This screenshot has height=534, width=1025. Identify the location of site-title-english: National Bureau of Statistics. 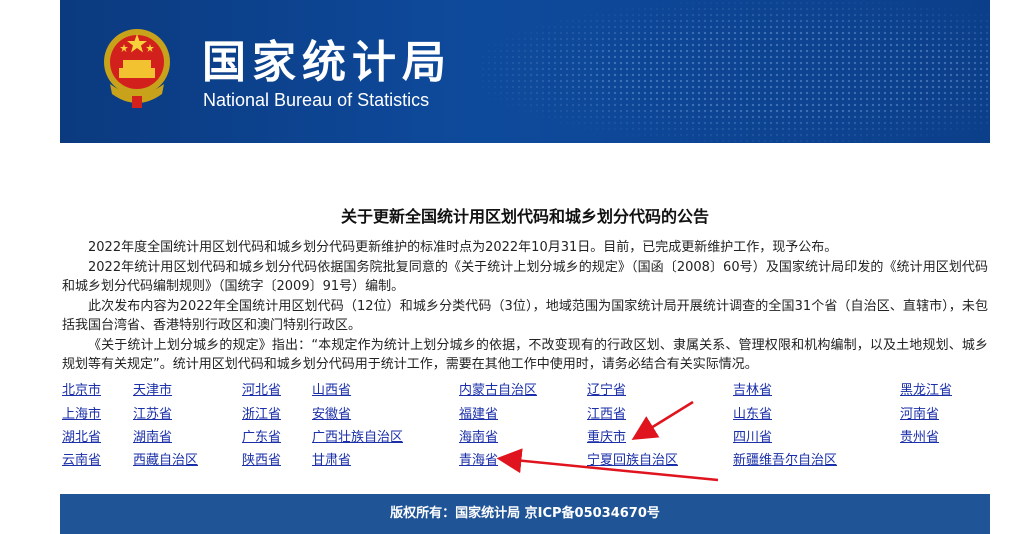
(316, 100).